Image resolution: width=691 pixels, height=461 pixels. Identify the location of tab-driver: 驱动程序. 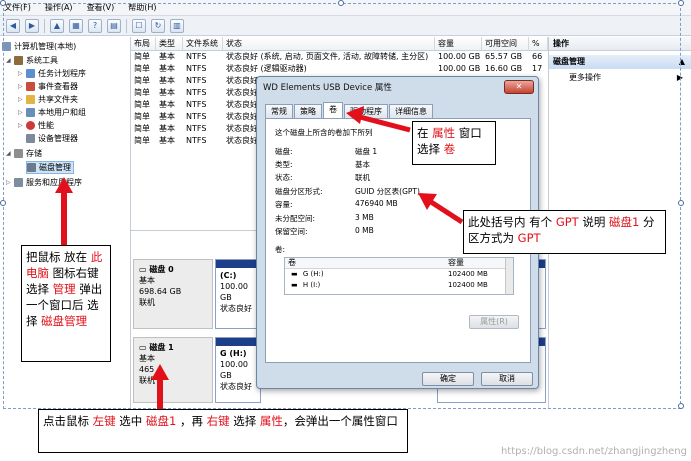
(366, 111).